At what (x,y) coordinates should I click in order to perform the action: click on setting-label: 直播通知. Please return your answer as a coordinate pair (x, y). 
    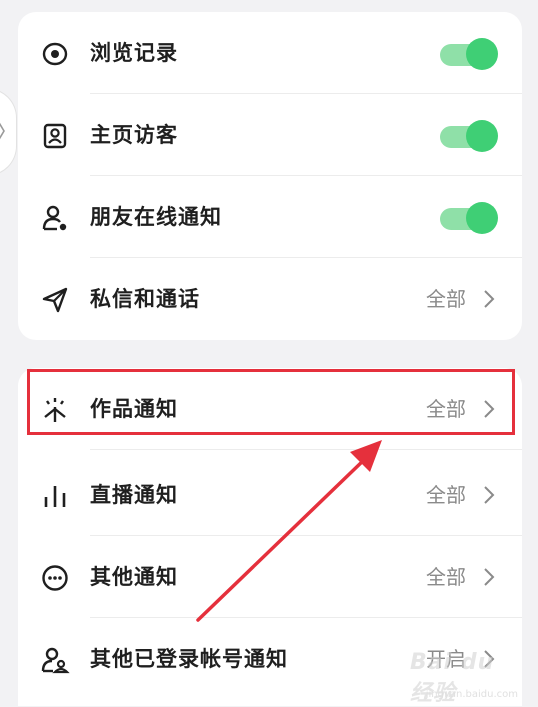
    Looking at the image, I should click on (134, 495).